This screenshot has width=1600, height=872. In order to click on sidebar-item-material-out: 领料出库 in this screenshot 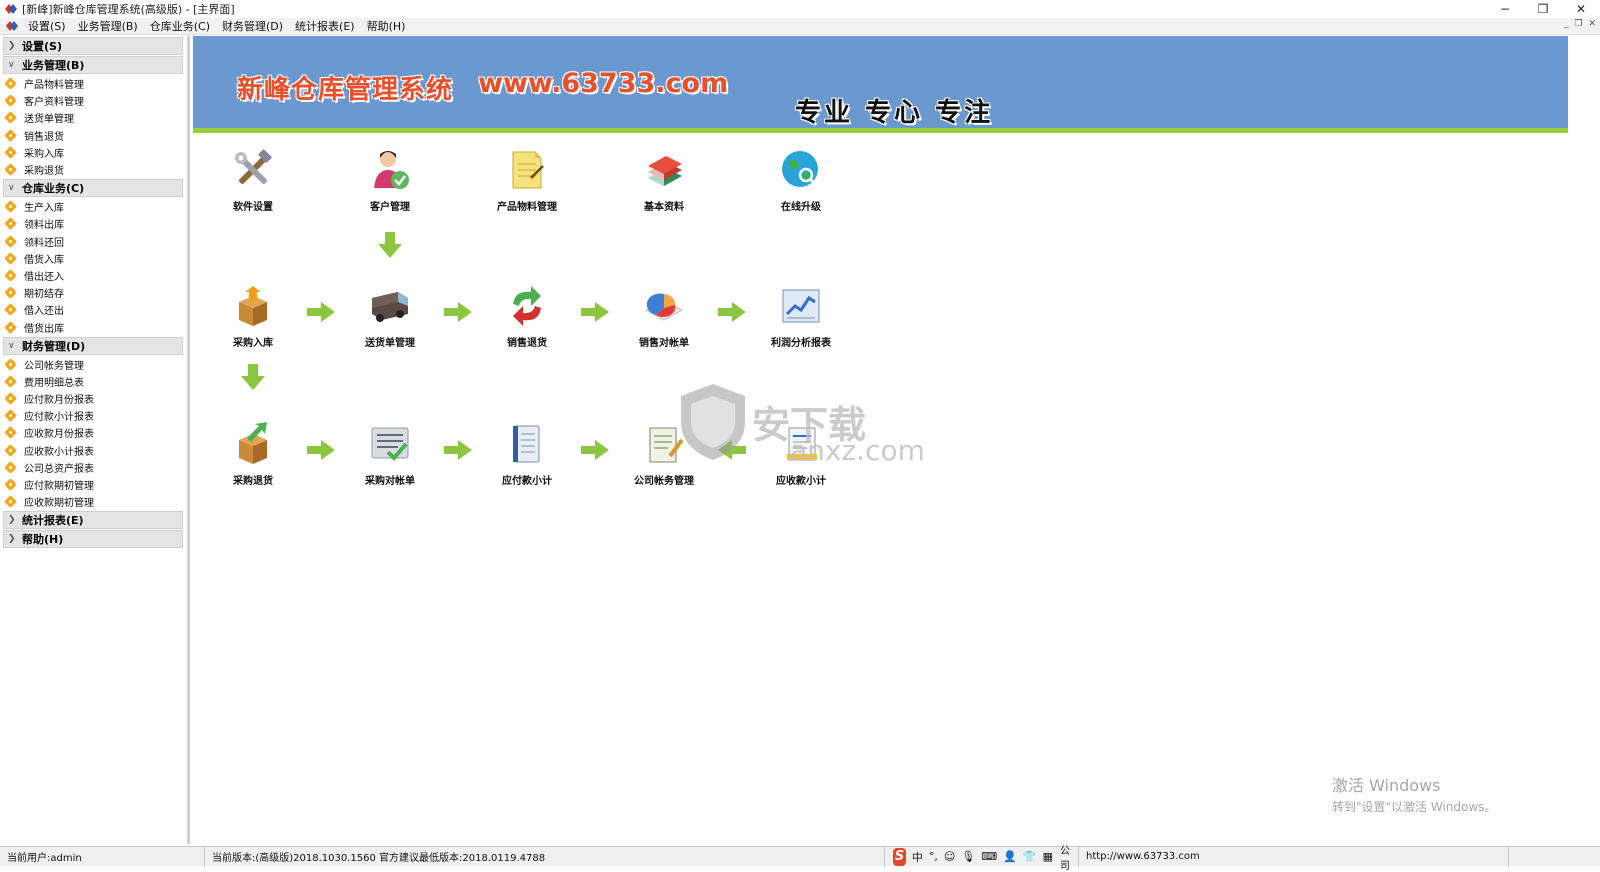, I will do `click(93, 223)`.